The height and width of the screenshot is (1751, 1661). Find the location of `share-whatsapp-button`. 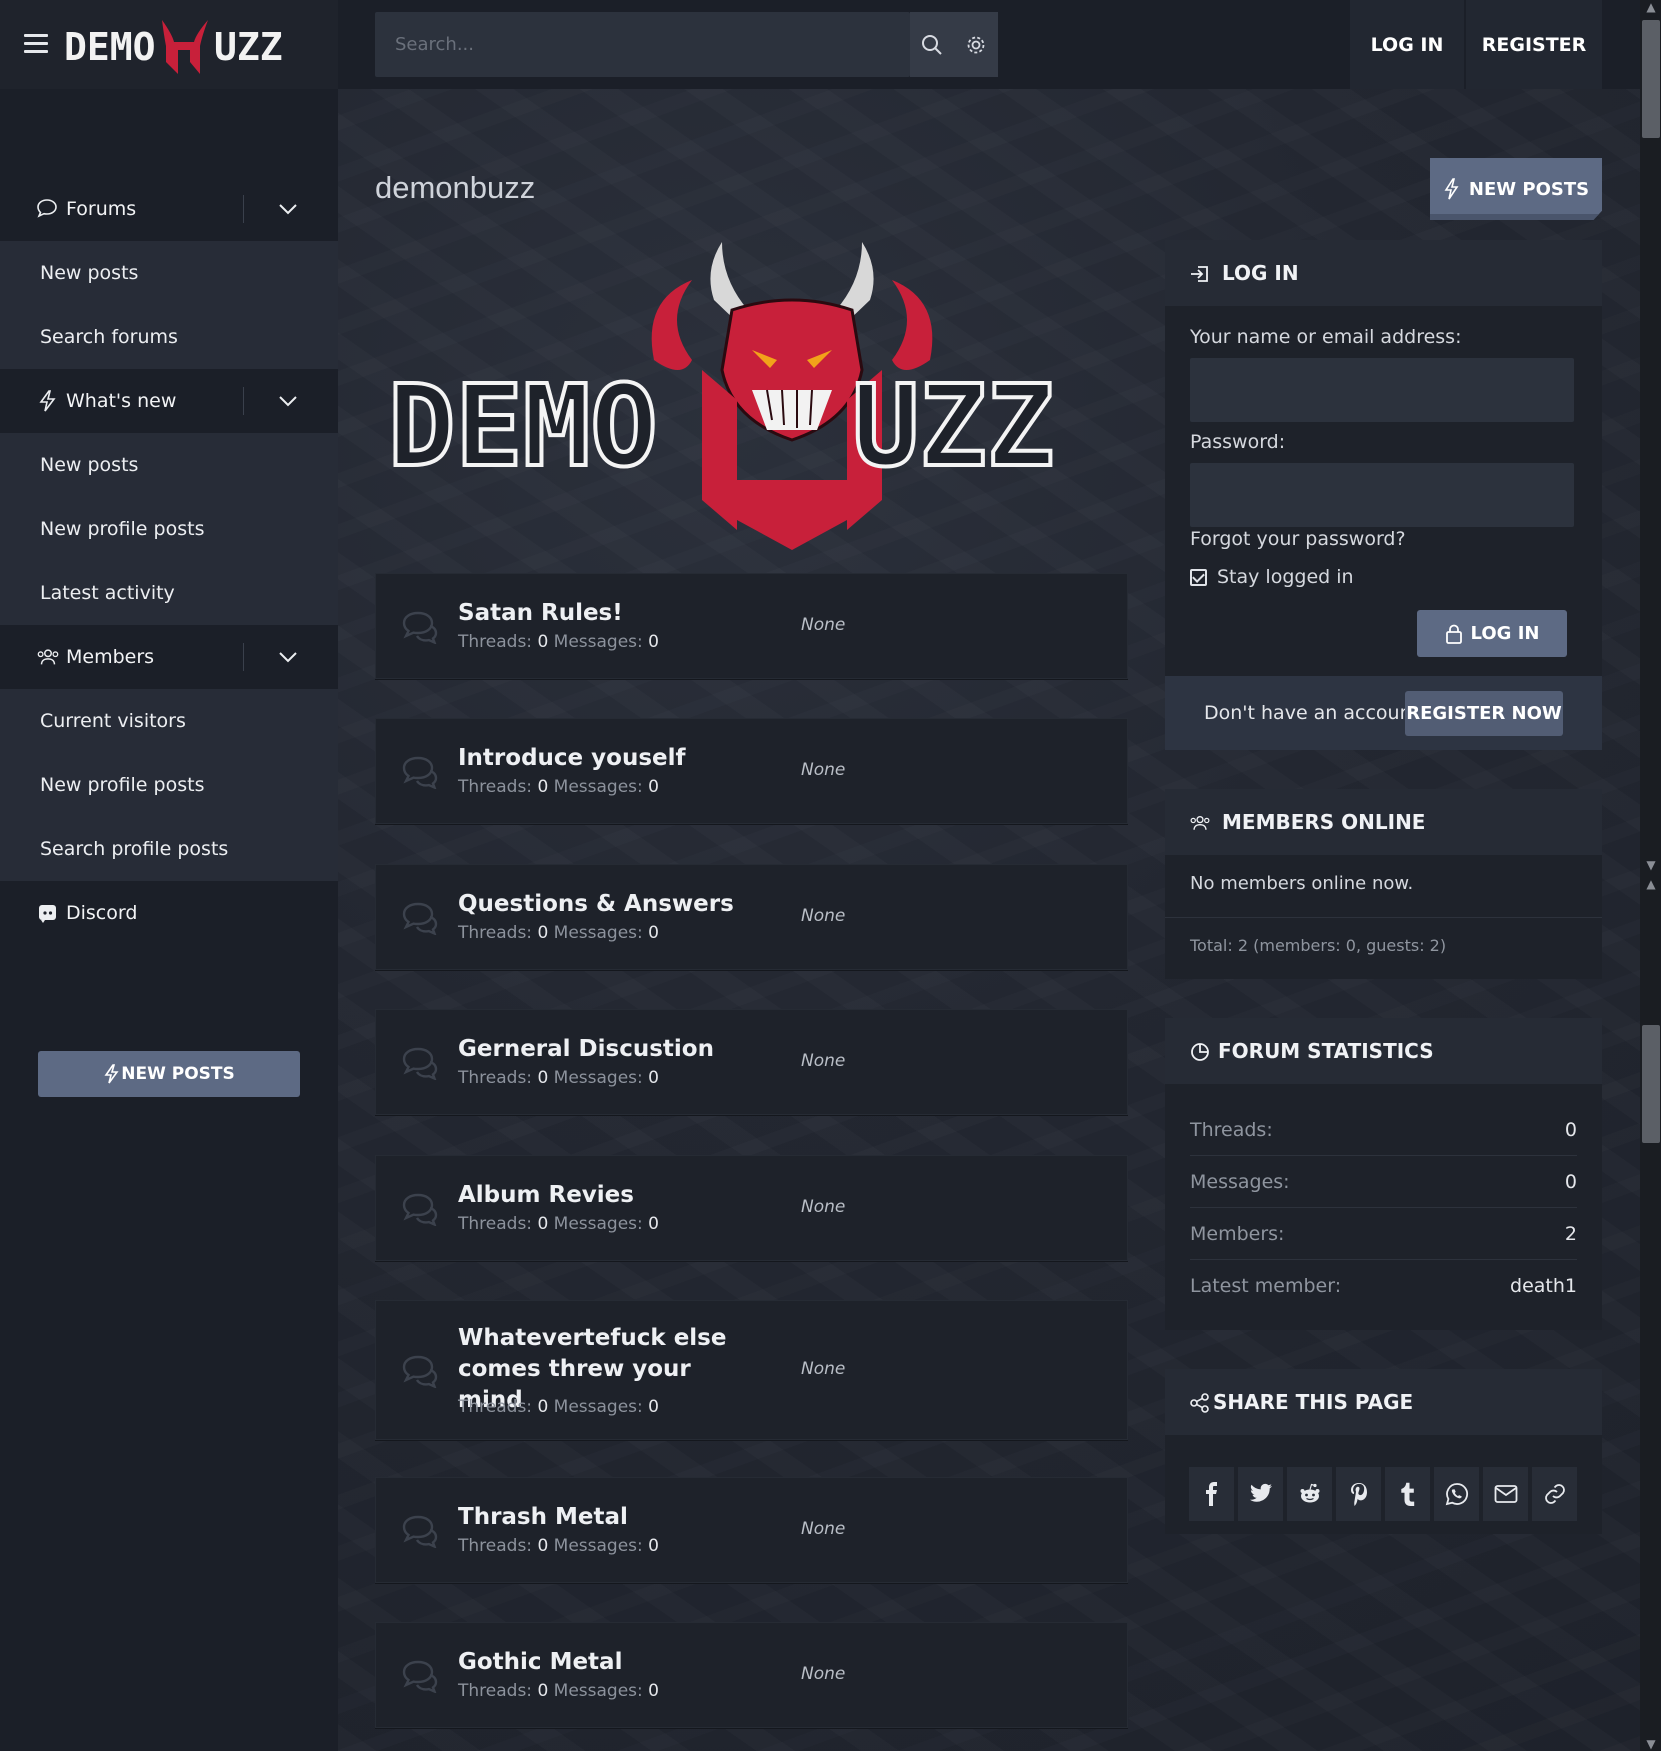

share-whatsapp-button is located at coordinates (1456, 1494).